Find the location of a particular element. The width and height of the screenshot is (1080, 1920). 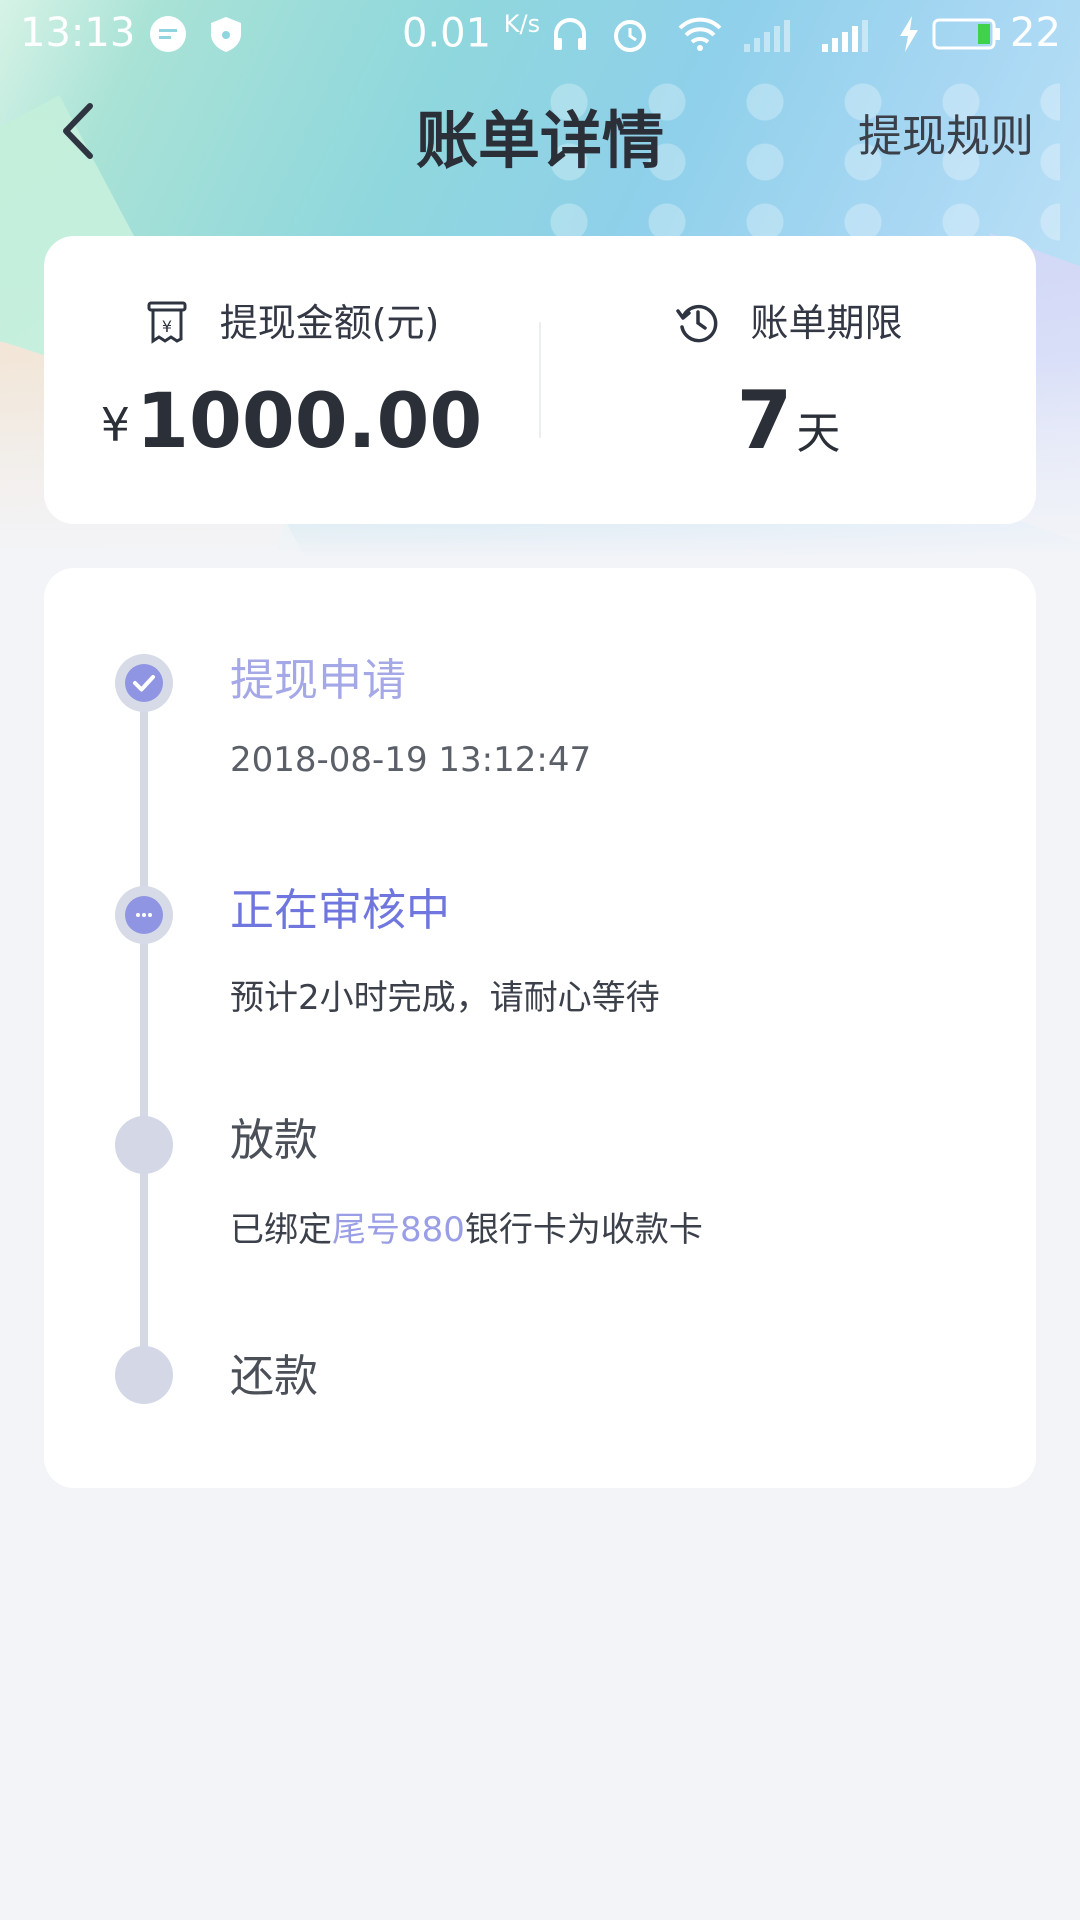

withdraw-amount: ¥1000.00 is located at coordinates (291, 420).